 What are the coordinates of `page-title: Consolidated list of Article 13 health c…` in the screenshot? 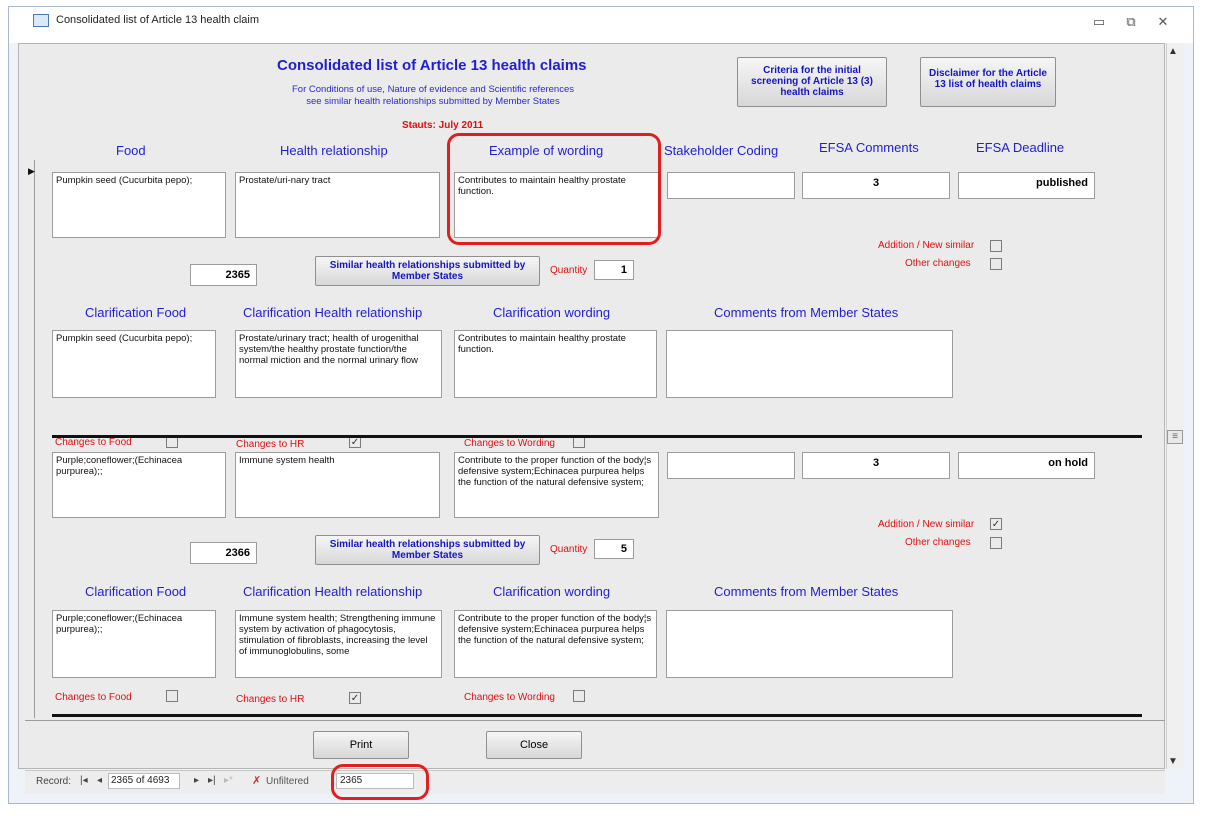 It's located at (432, 65).